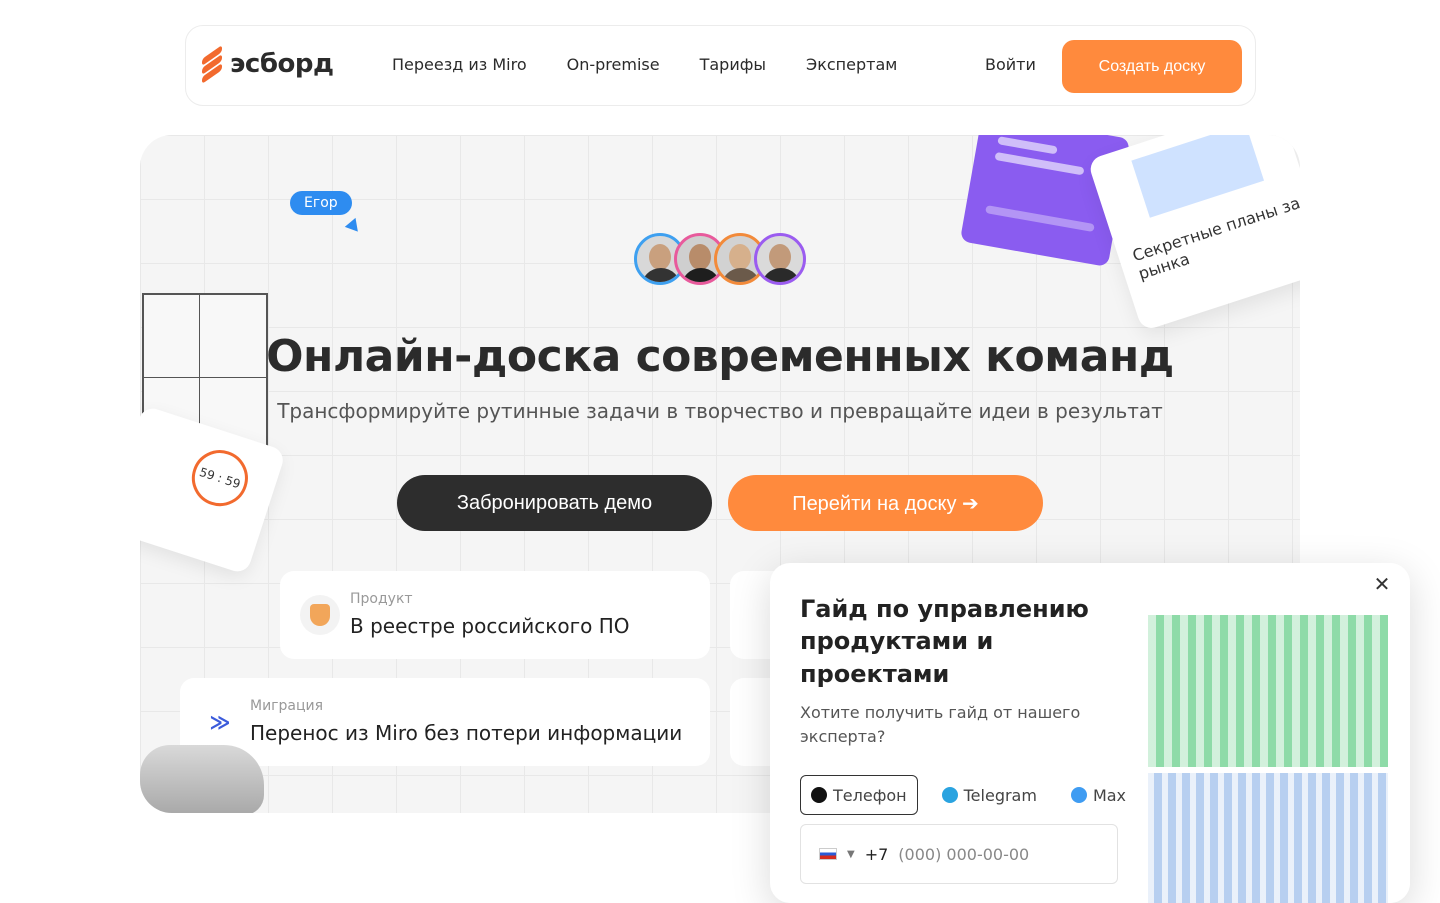 The height and width of the screenshot is (903, 1440). What do you see at coordinates (819, 795) in the screenshot?
I see `phone-icon` at bounding box center [819, 795].